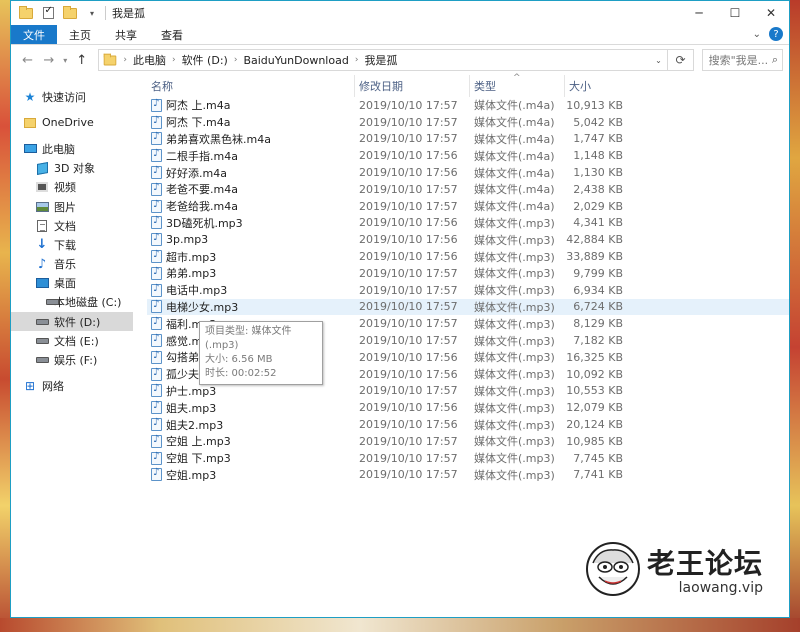 This screenshot has width=800, height=632. What do you see at coordinates (34, 34) in the screenshot?
I see `tab-file: 文件` at bounding box center [34, 34].